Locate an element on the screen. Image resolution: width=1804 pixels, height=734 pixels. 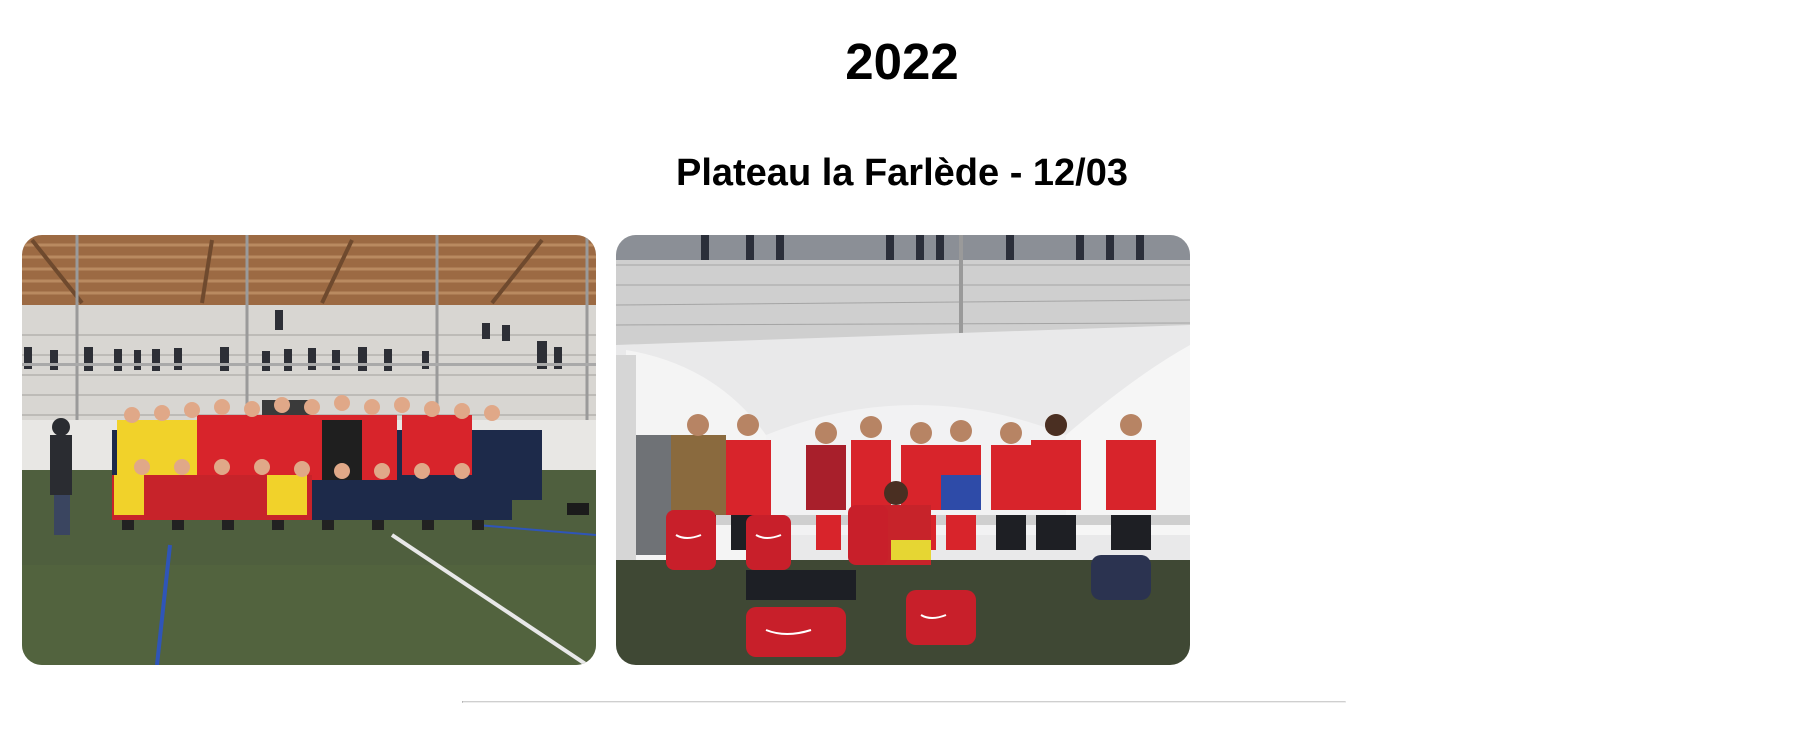
year-heading: 2022 is located at coordinates (902, 61).